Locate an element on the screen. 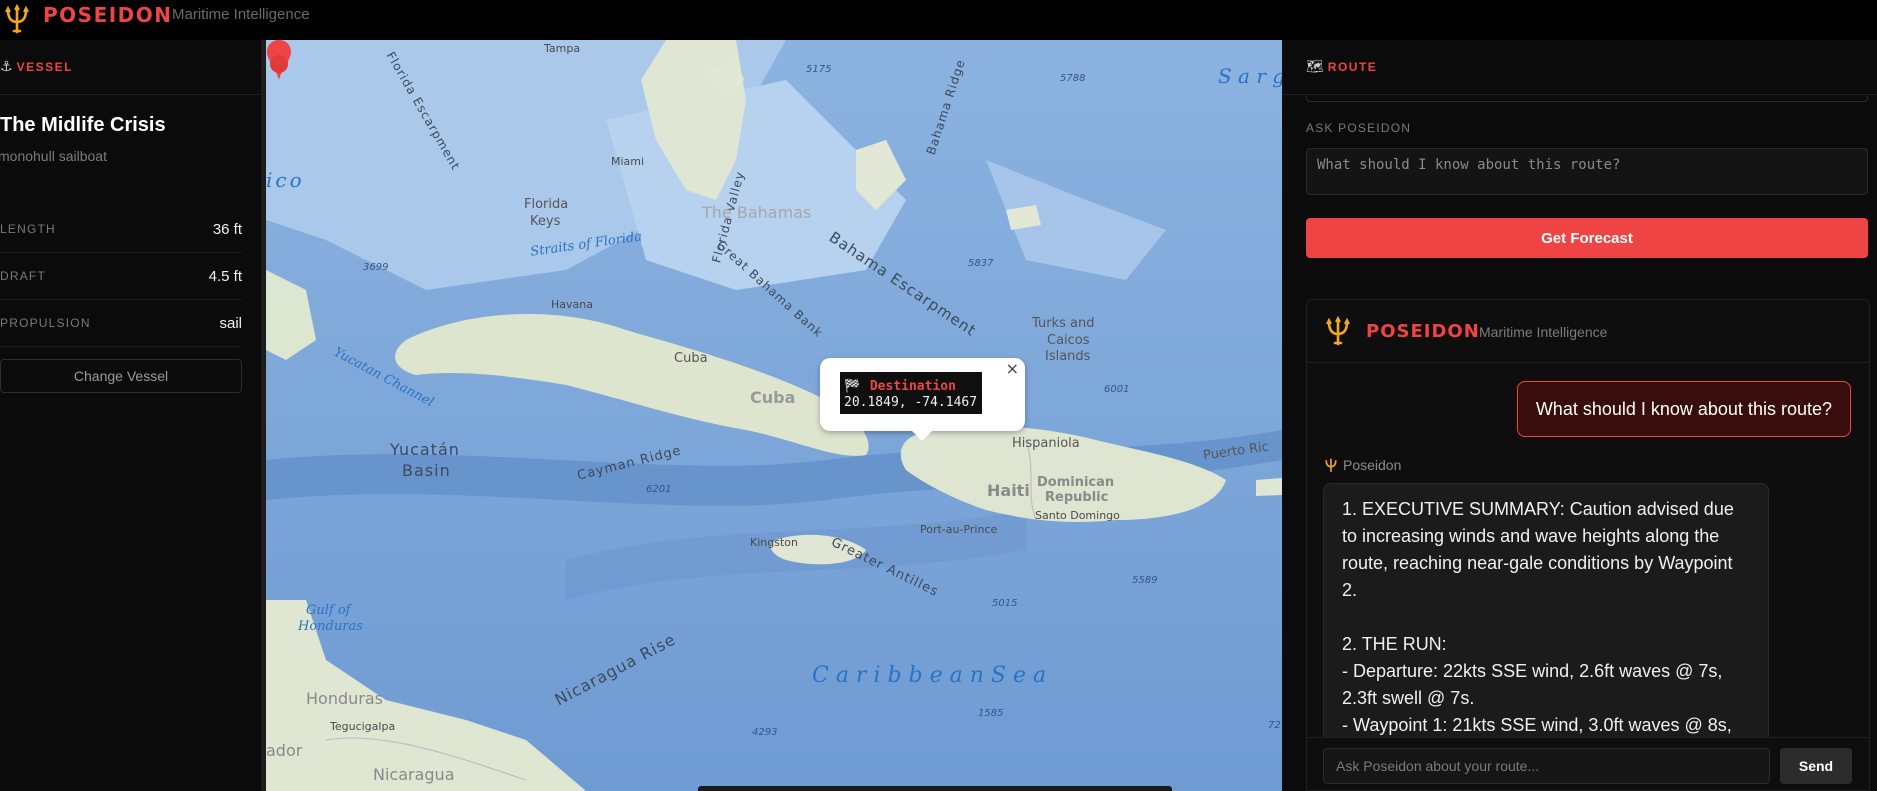 Image resolution: width=1877 pixels, height=791 pixels. label-hispaniola: Hispaniola is located at coordinates (1046, 443).